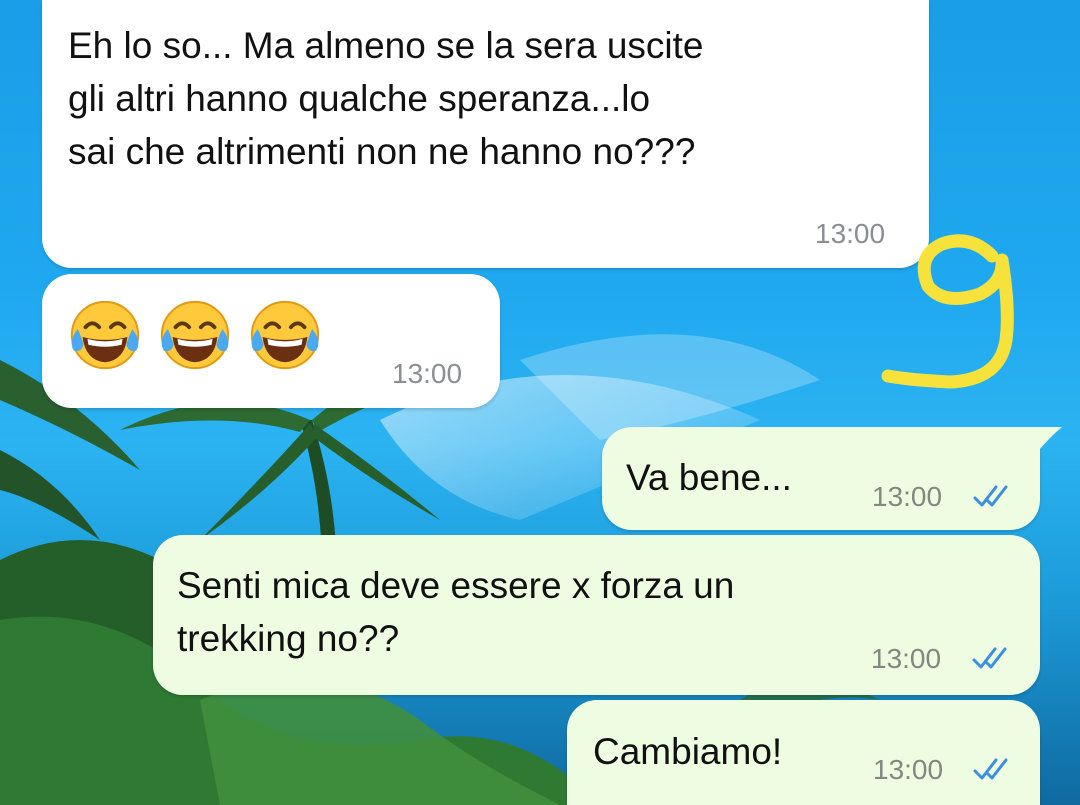  What do you see at coordinates (947, 311) in the screenshot?
I see `handwritten-digit-annotation` at bounding box center [947, 311].